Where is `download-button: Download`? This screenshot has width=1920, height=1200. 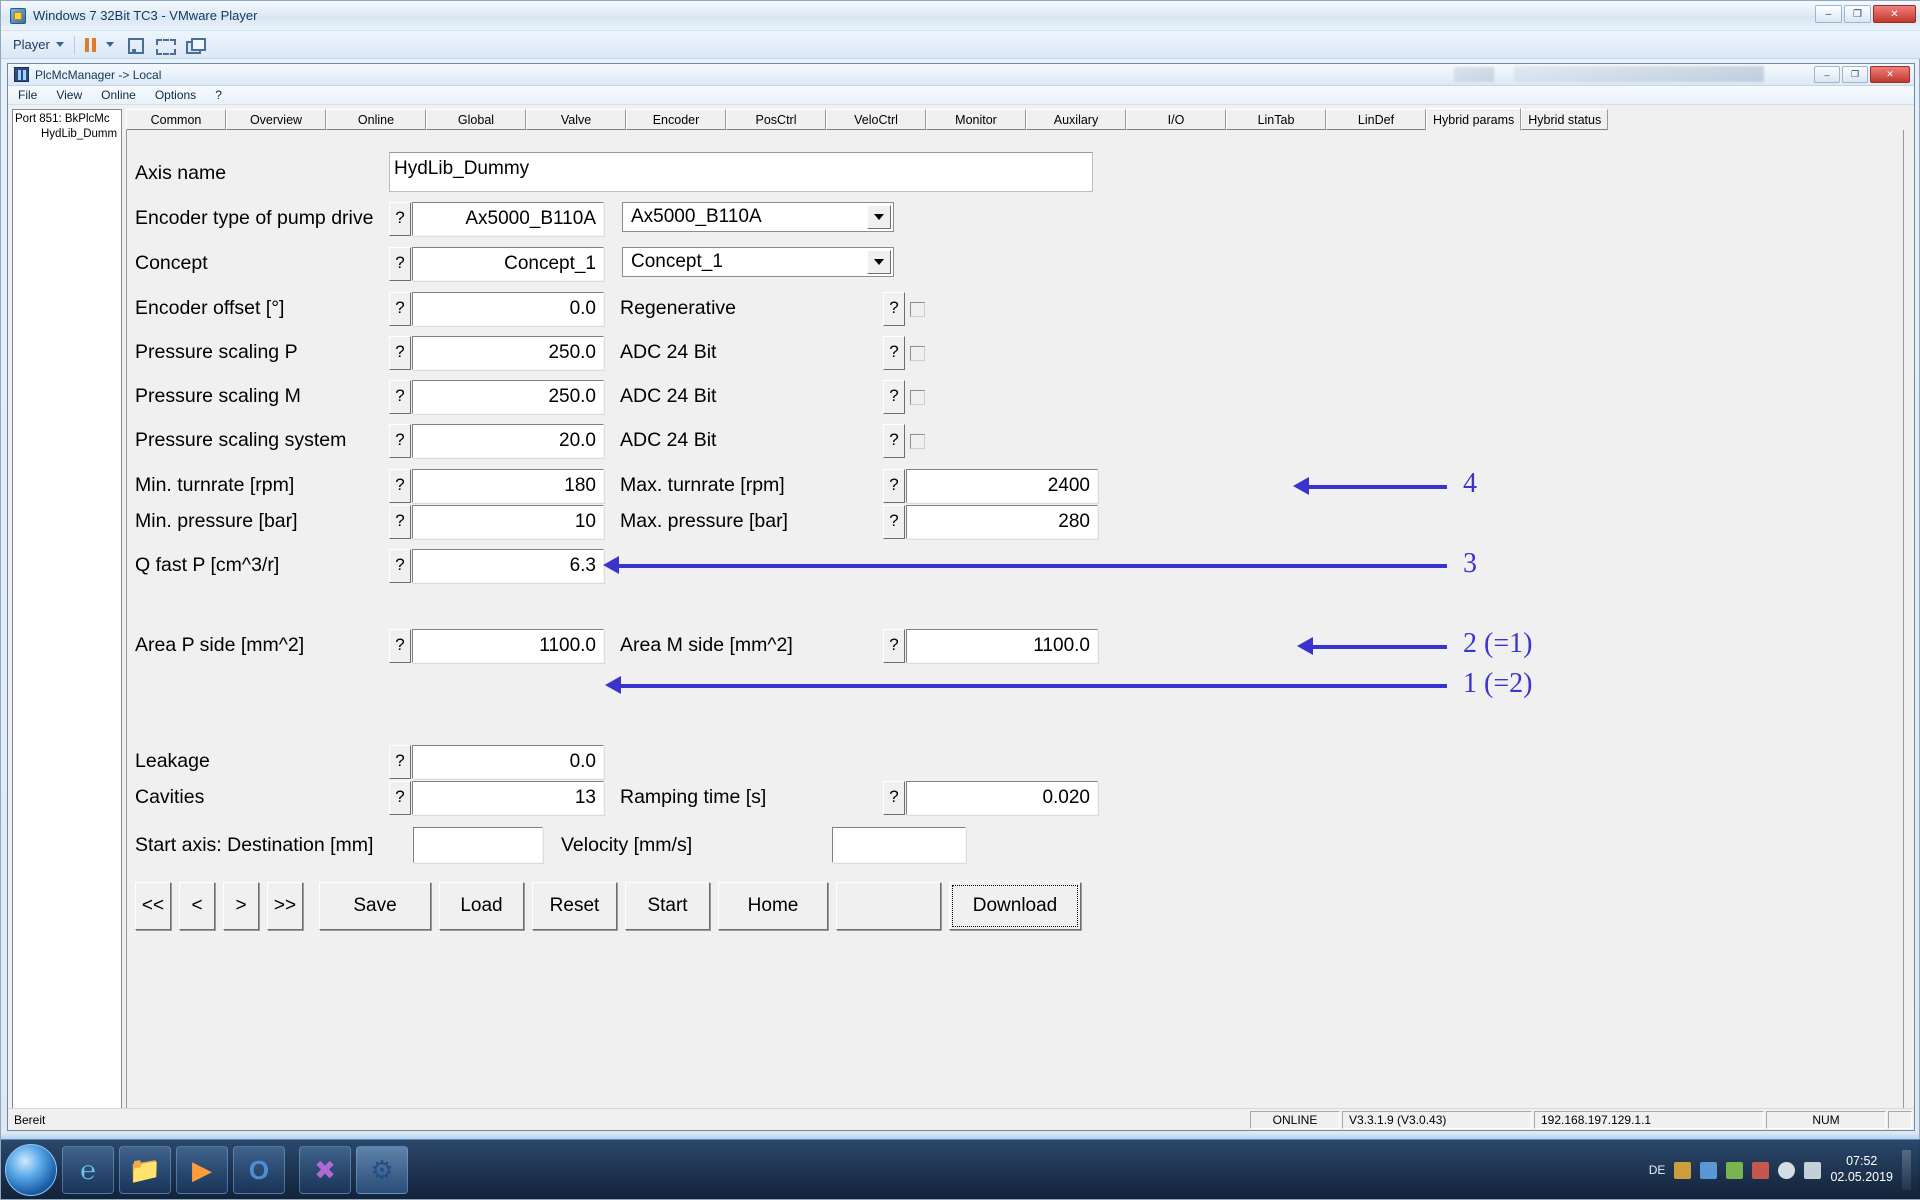 download-button: Download is located at coordinates (1015, 906).